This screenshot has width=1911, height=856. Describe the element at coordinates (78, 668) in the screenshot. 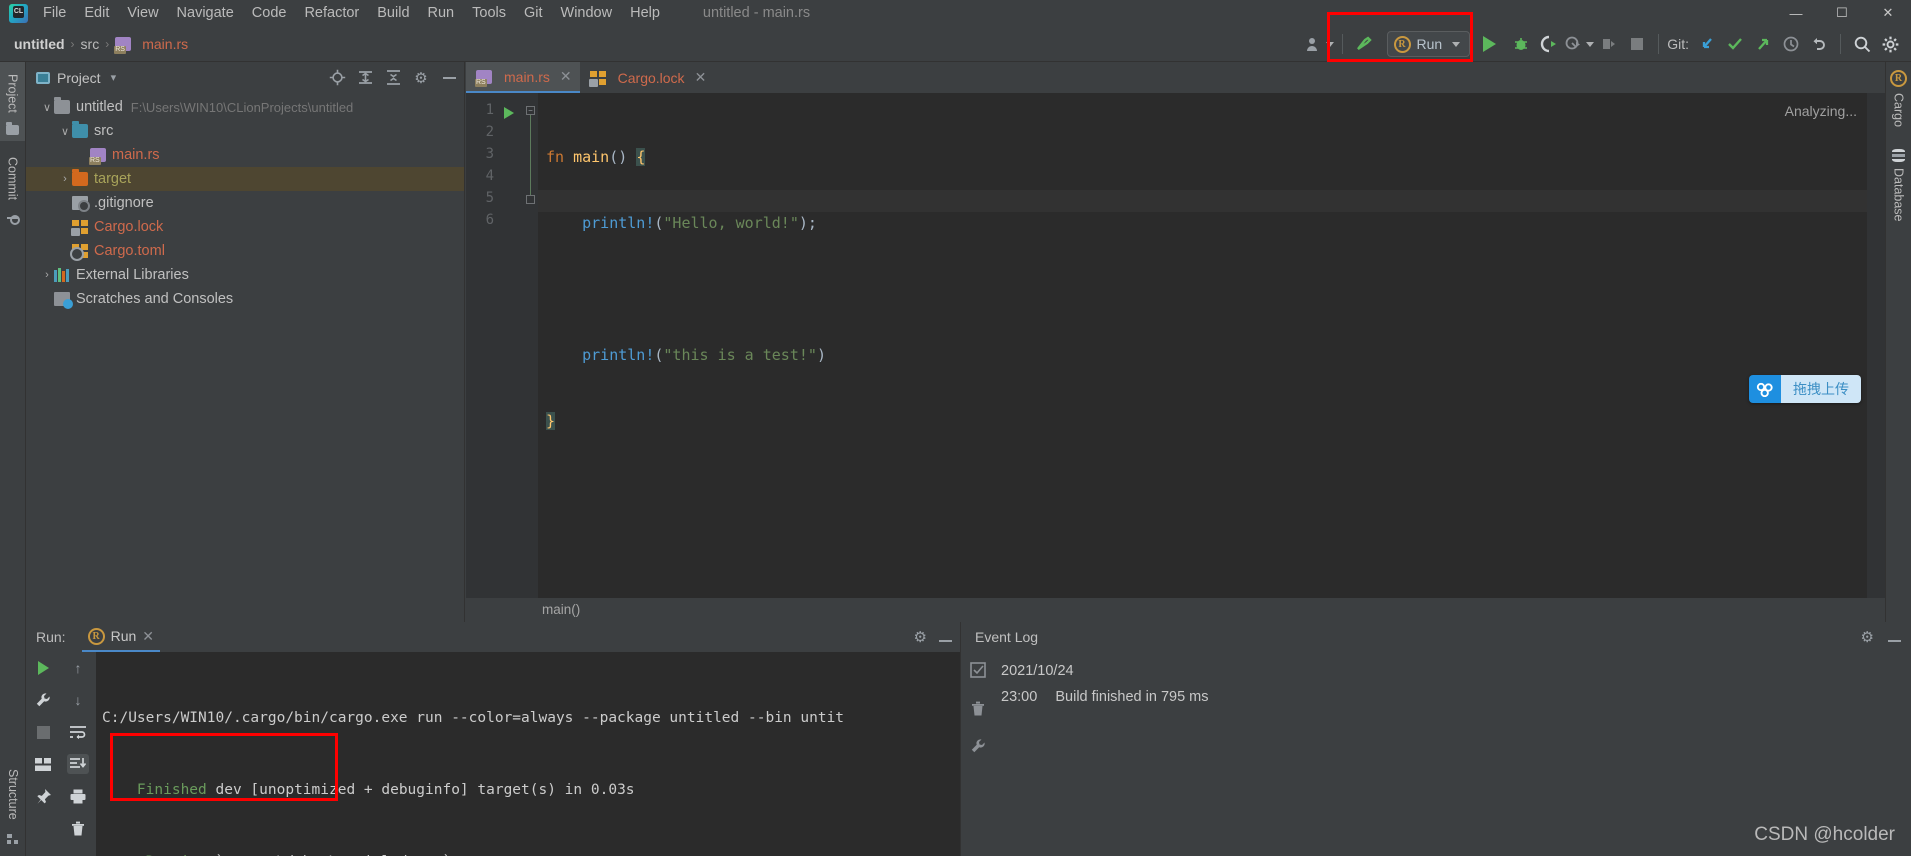

I see `up-arrow-icon: ↑` at that location.